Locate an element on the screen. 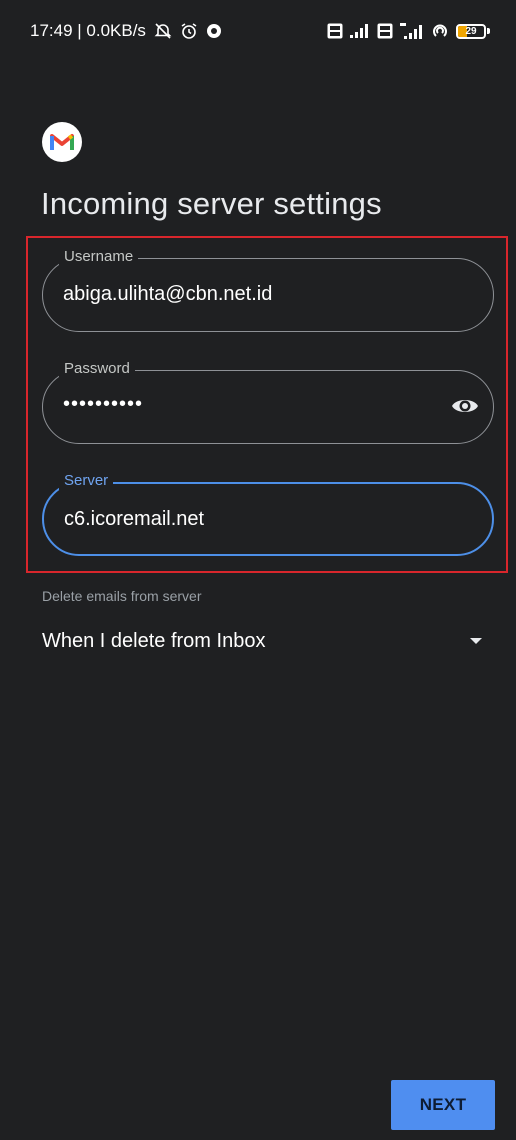  status-time: 17:49 | 0.0KB/s is located at coordinates (88, 30).